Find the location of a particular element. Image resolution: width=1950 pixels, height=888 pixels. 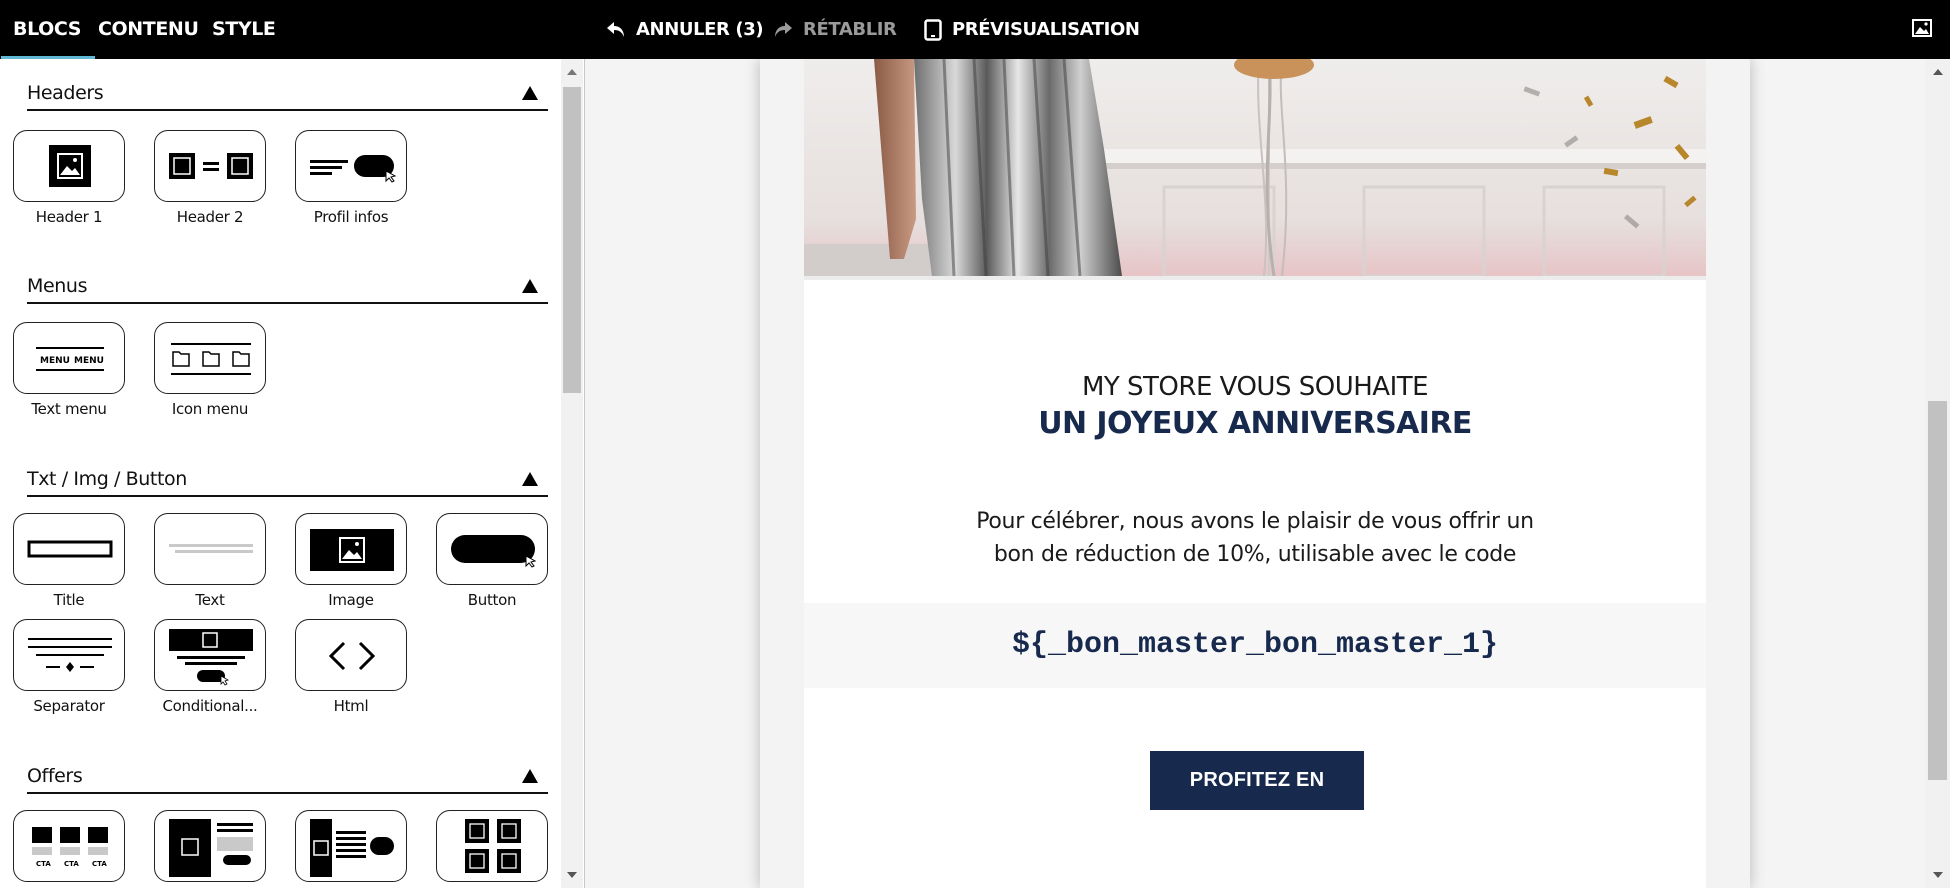

profile-button-icon is located at coordinates (353, 169).